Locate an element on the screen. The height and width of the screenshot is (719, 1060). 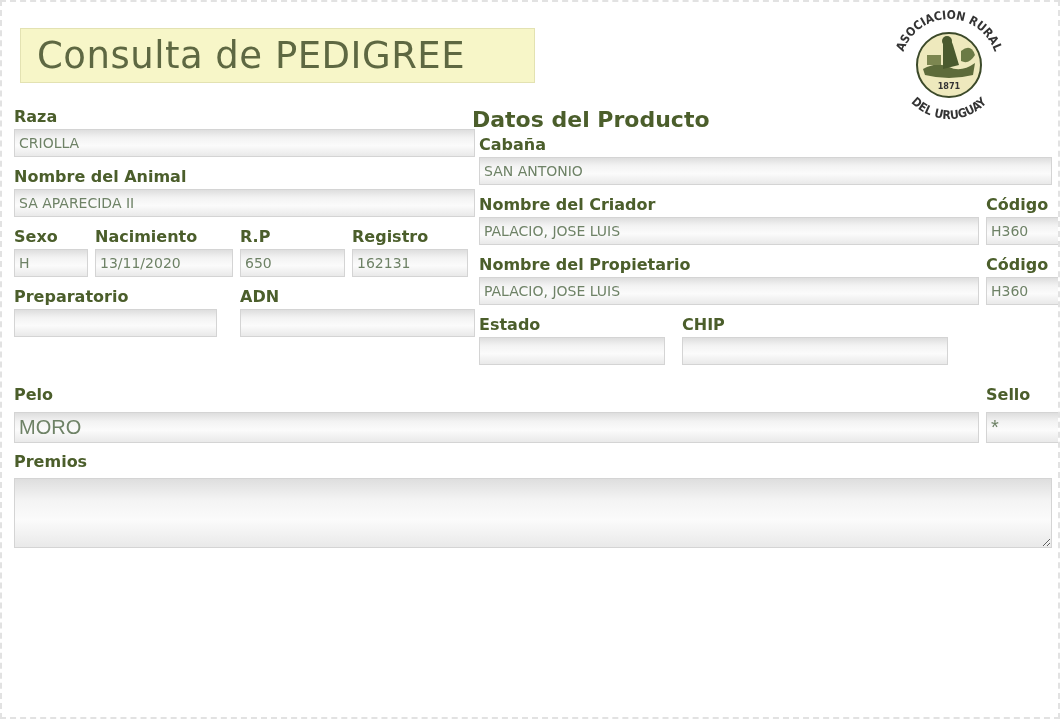
field-label: Sello is located at coordinates (1008, 395).